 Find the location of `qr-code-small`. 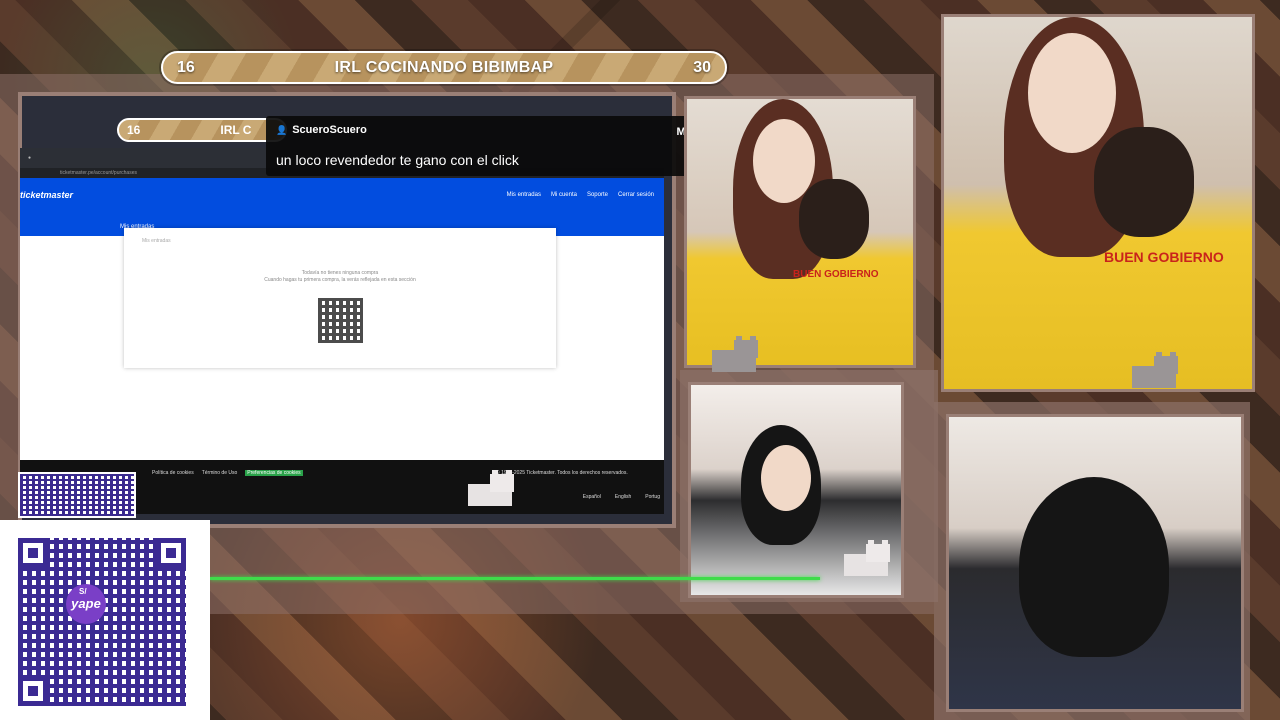

qr-code-small is located at coordinates (77, 495).